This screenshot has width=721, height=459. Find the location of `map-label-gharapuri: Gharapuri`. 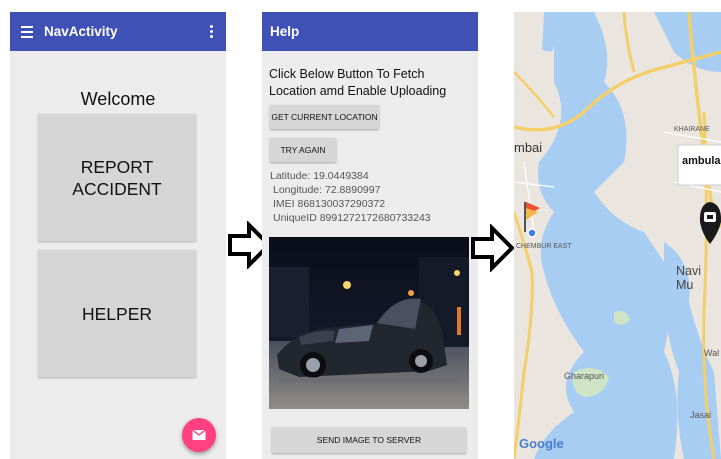

map-label-gharapuri: Gharapuri is located at coordinates (584, 376).